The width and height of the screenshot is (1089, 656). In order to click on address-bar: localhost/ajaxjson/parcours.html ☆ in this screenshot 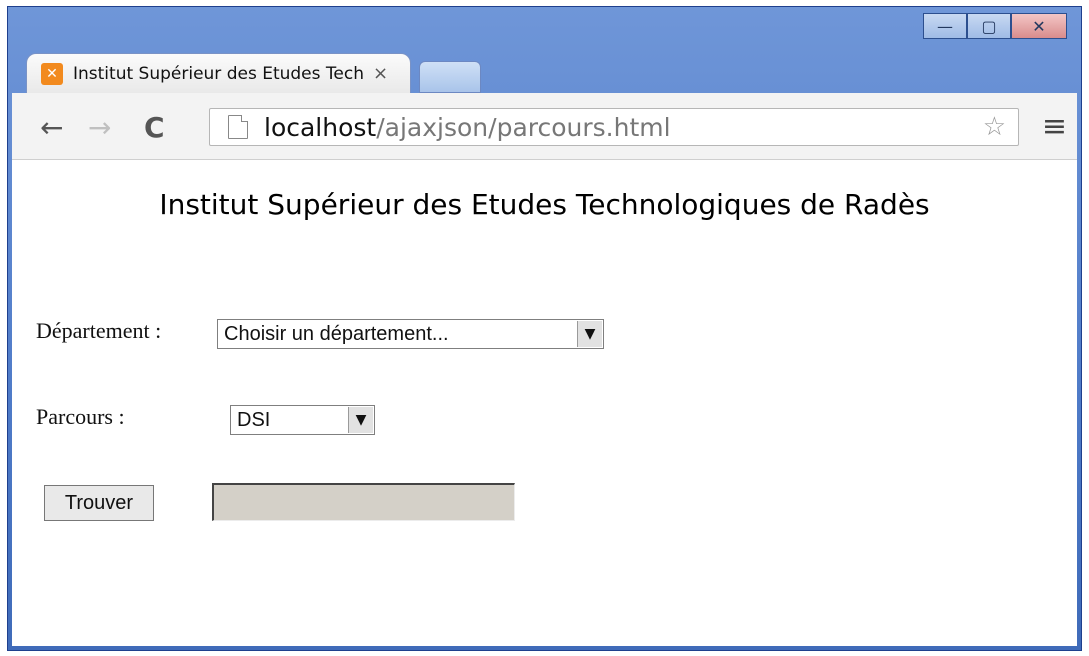, I will do `click(614, 127)`.